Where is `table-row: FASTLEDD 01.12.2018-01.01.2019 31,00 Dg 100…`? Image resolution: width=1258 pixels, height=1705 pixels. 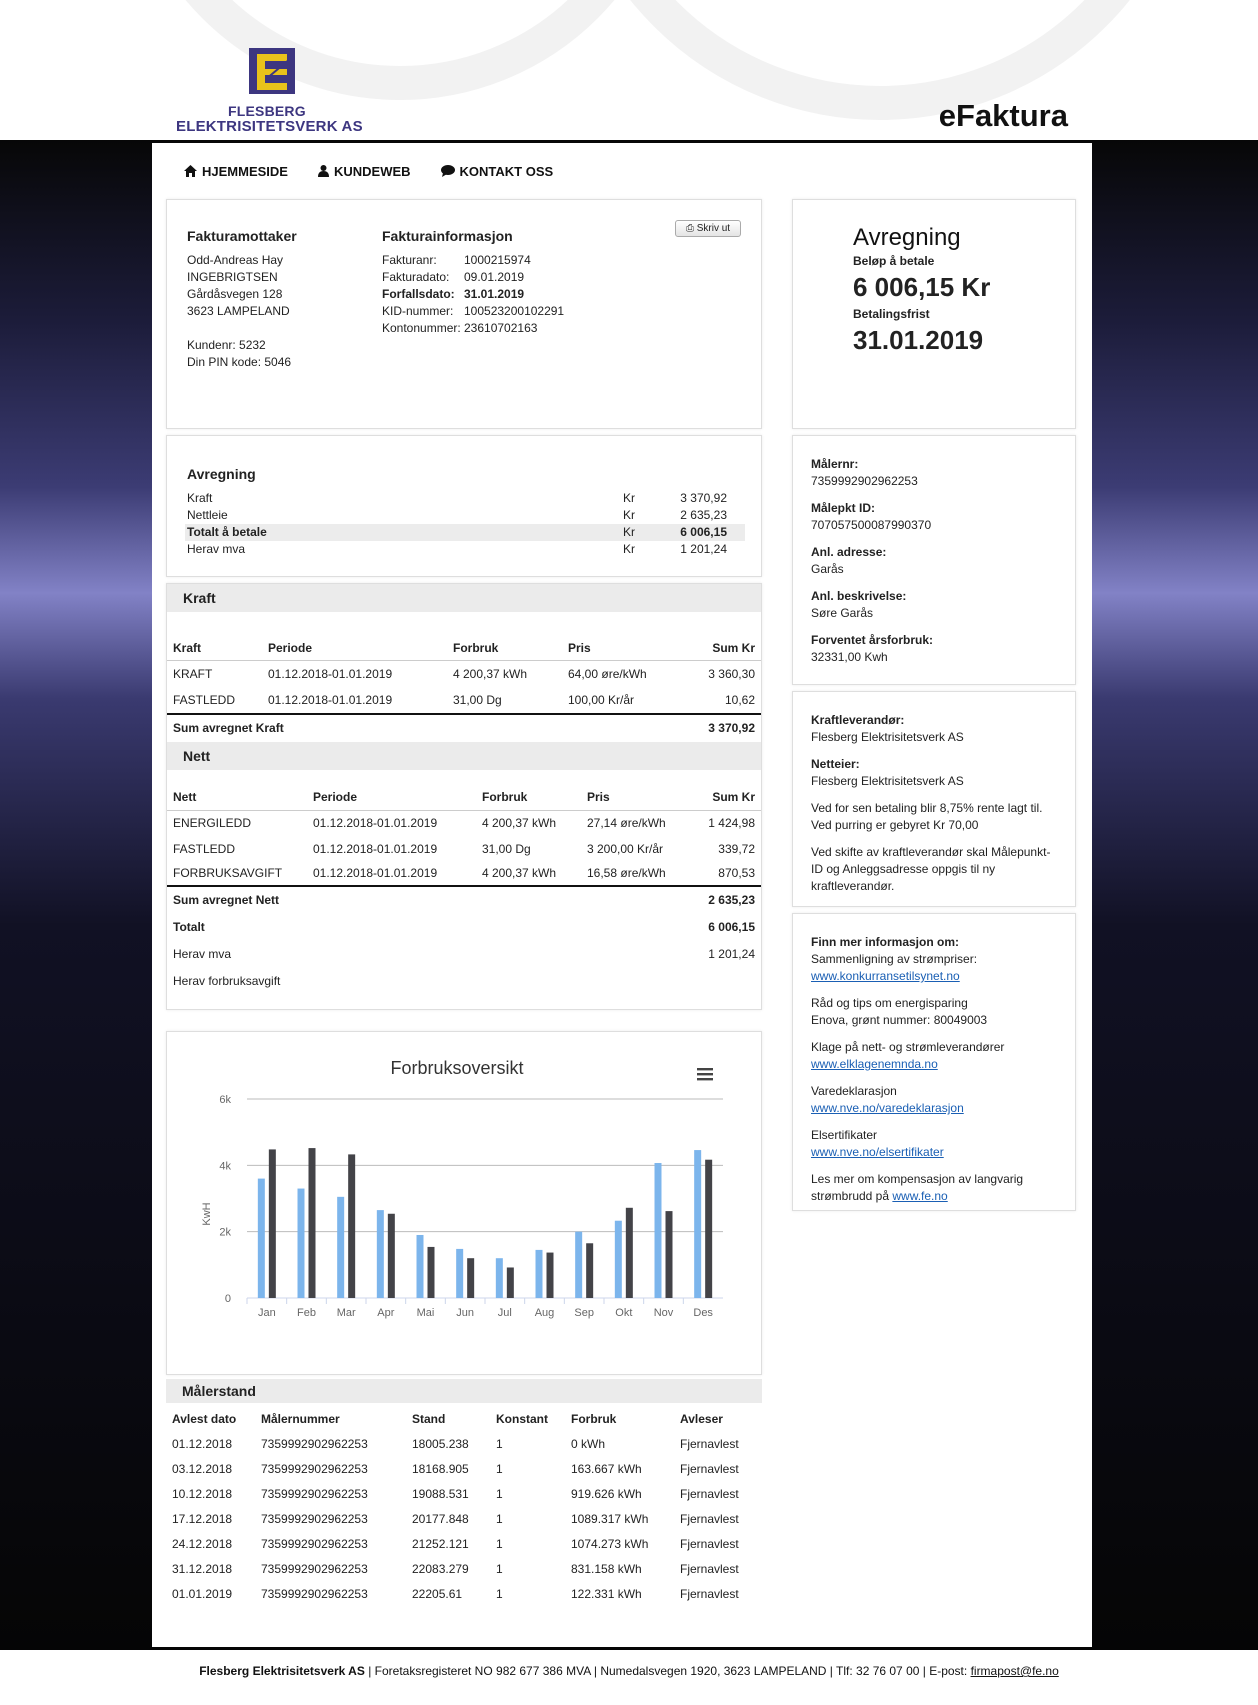
table-row: FASTLEDD 01.12.2018-01.01.2019 31,00 Dg 100… is located at coordinates (464, 700).